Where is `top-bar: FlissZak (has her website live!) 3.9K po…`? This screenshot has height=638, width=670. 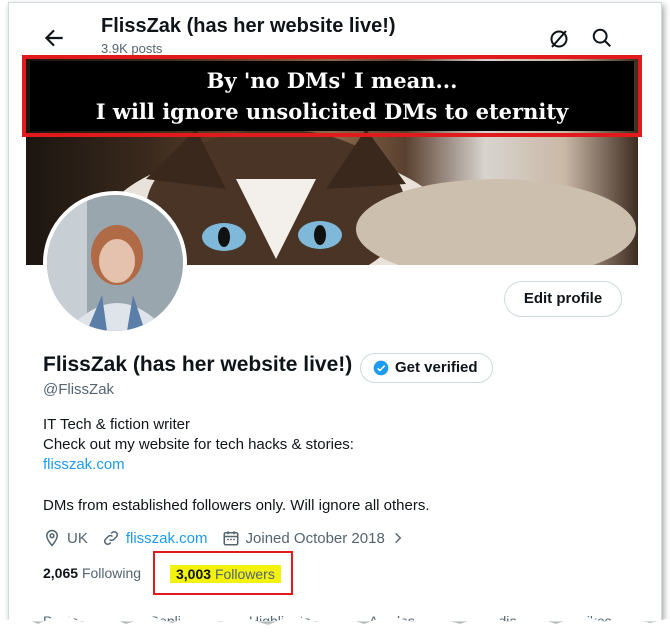
top-bar: FlissZak (has her website live!) 3.9K po… is located at coordinates (335, 29).